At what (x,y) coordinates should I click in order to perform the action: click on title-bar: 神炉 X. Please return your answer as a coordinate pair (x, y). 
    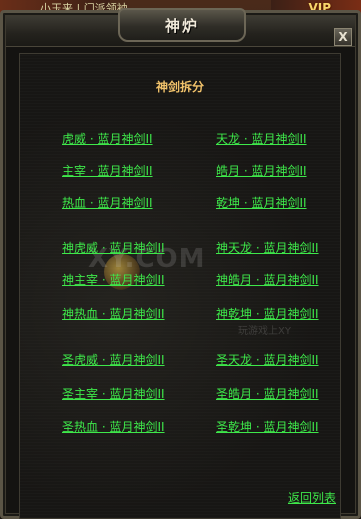
    Looking at the image, I should click on (180, 27).